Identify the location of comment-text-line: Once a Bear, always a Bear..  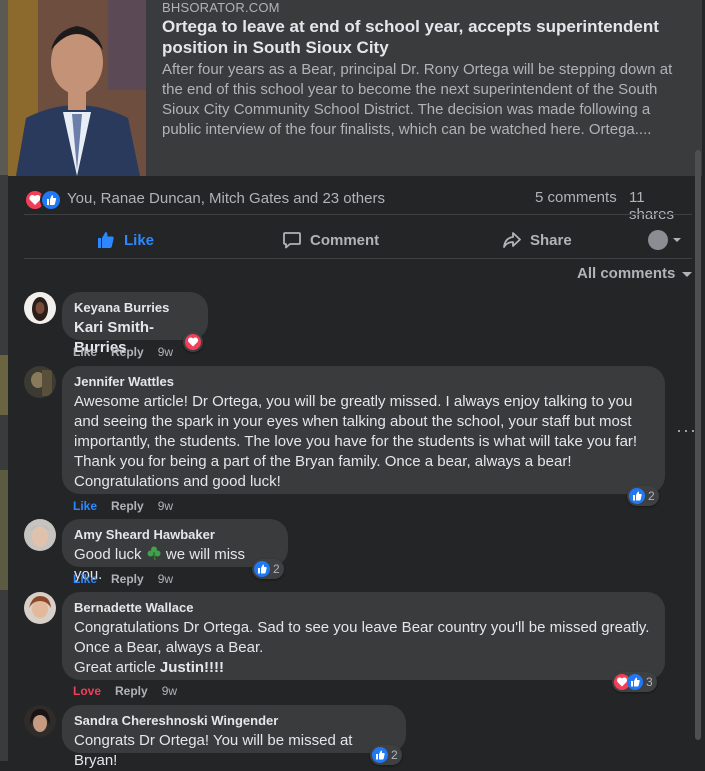
(169, 647).